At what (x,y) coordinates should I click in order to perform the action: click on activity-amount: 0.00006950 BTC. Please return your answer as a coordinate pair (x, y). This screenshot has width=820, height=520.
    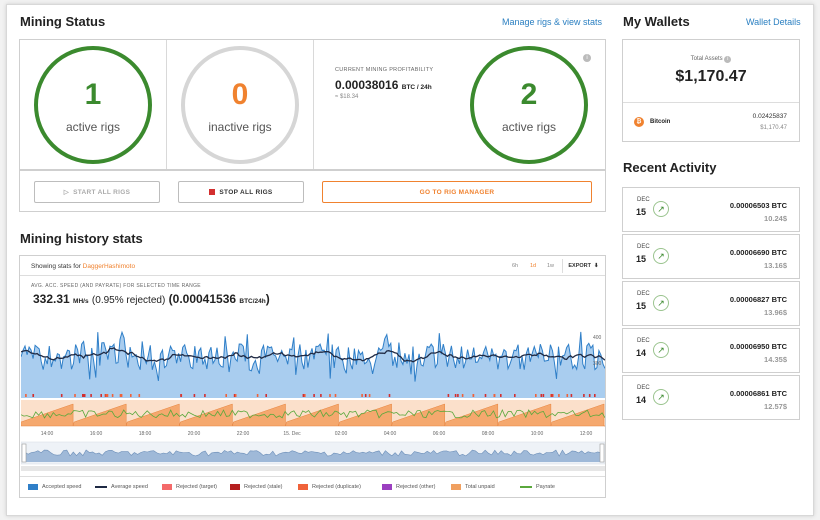
    Looking at the image, I should click on (758, 346).